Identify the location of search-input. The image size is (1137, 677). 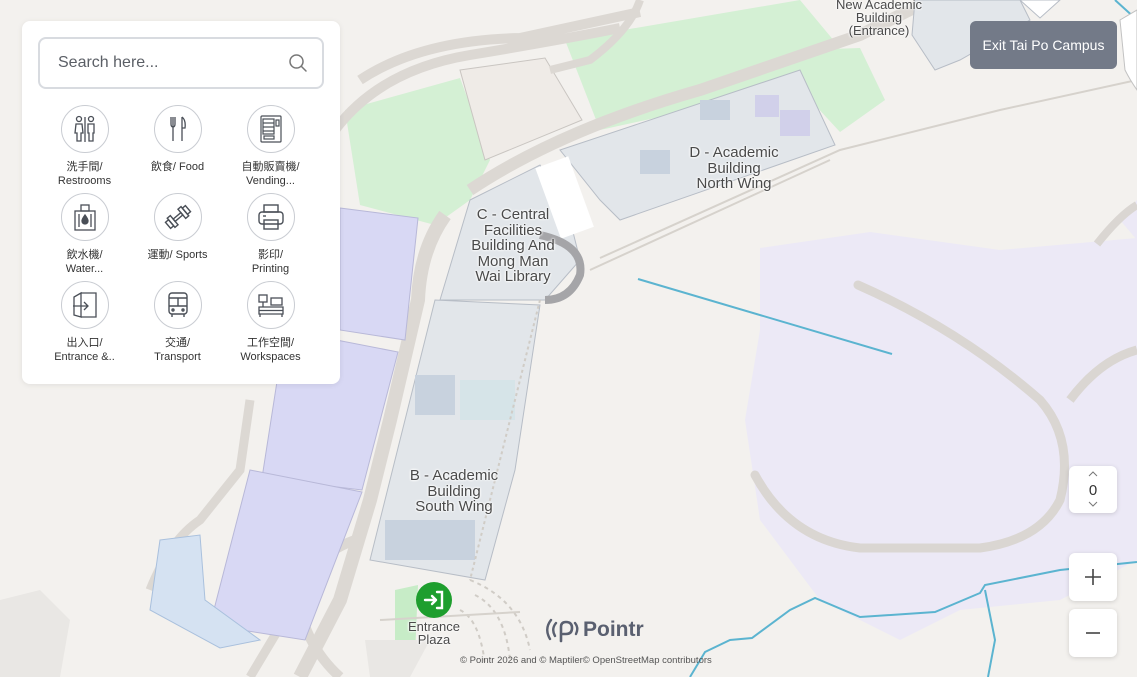
(163, 63).